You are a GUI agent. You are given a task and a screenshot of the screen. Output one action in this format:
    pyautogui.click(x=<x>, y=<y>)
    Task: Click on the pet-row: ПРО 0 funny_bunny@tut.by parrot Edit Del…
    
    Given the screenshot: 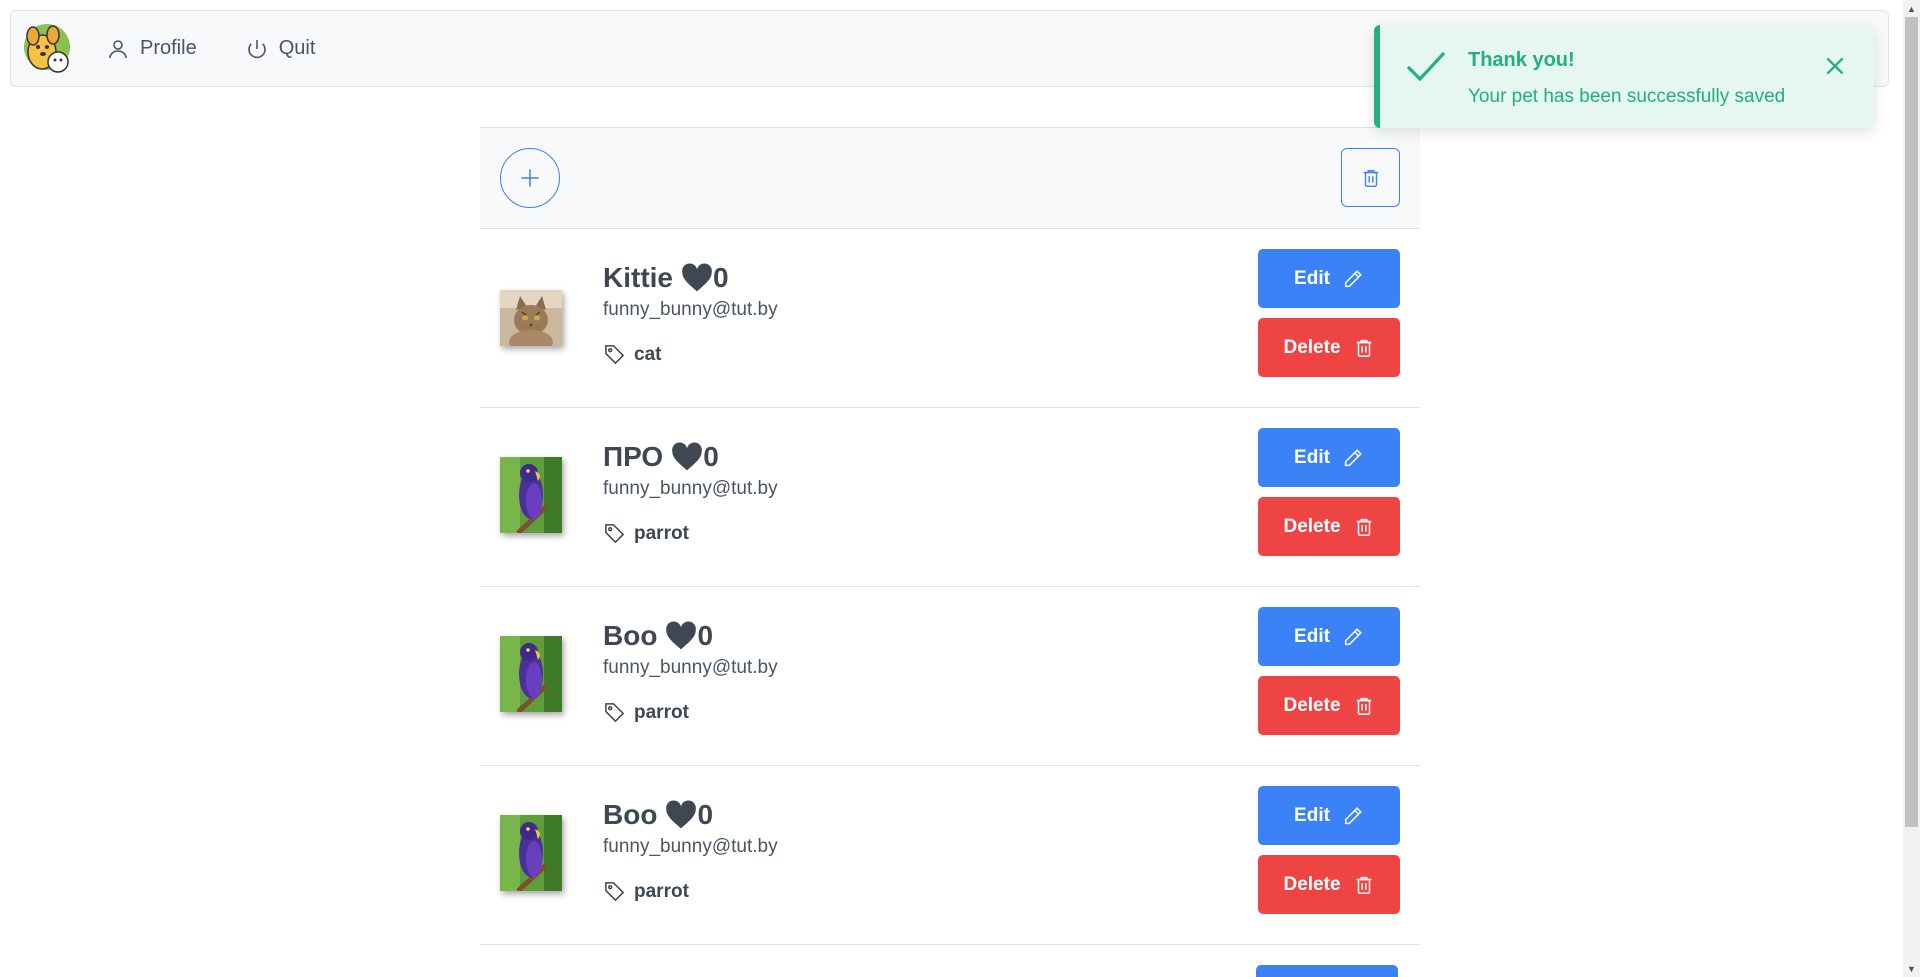 What is the action you would take?
    pyautogui.click(x=950, y=497)
    